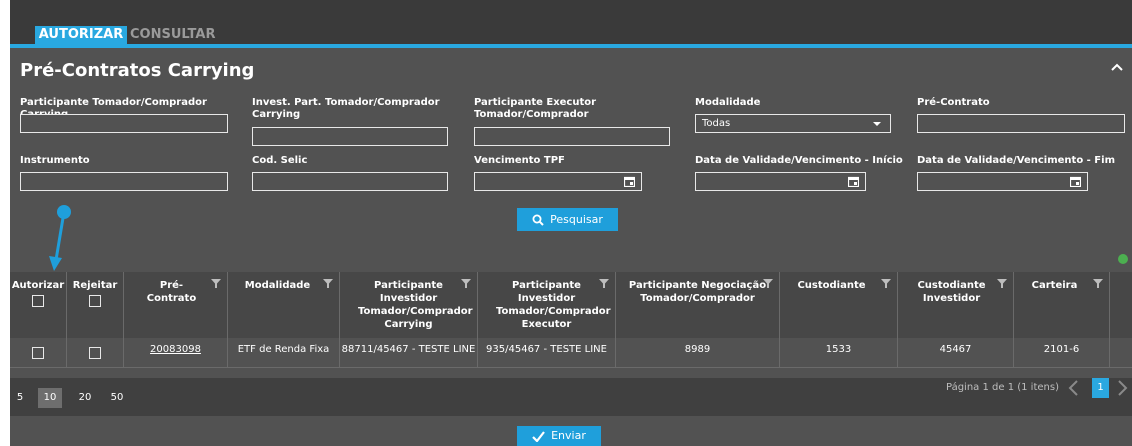 The width and height of the screenshot is (1132, 446). Describe the element at coordinates (346, 108) in the screenshot. I see `invest-part-borrower-label: Invest. Part. Tomador/Comprador Carrying` at that location.